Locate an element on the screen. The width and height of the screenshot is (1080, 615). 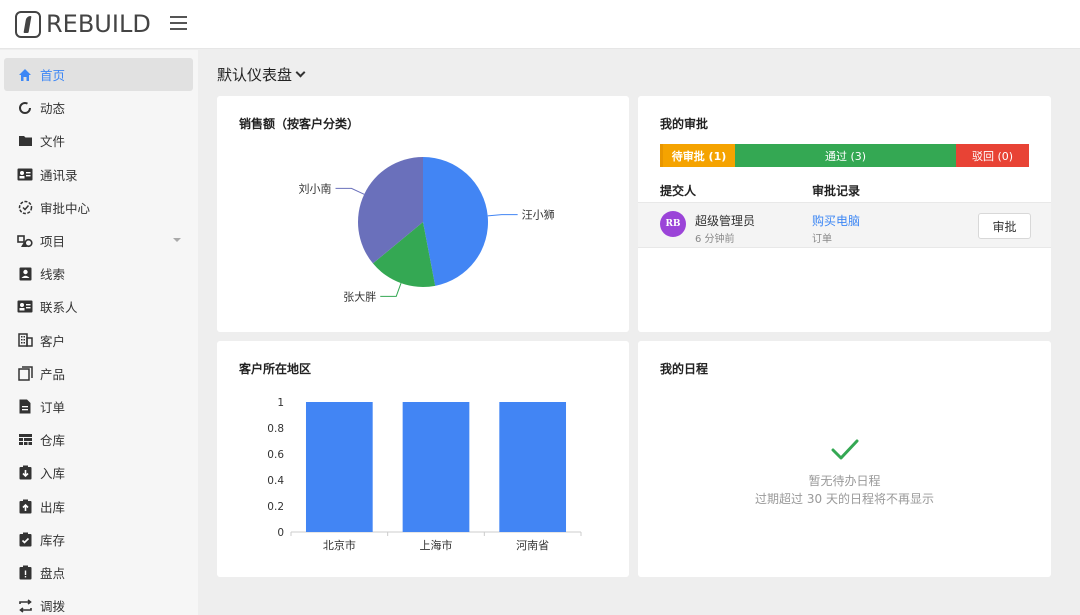
sidebar-item-label: 盘点 is located at coordinates (53, 573).